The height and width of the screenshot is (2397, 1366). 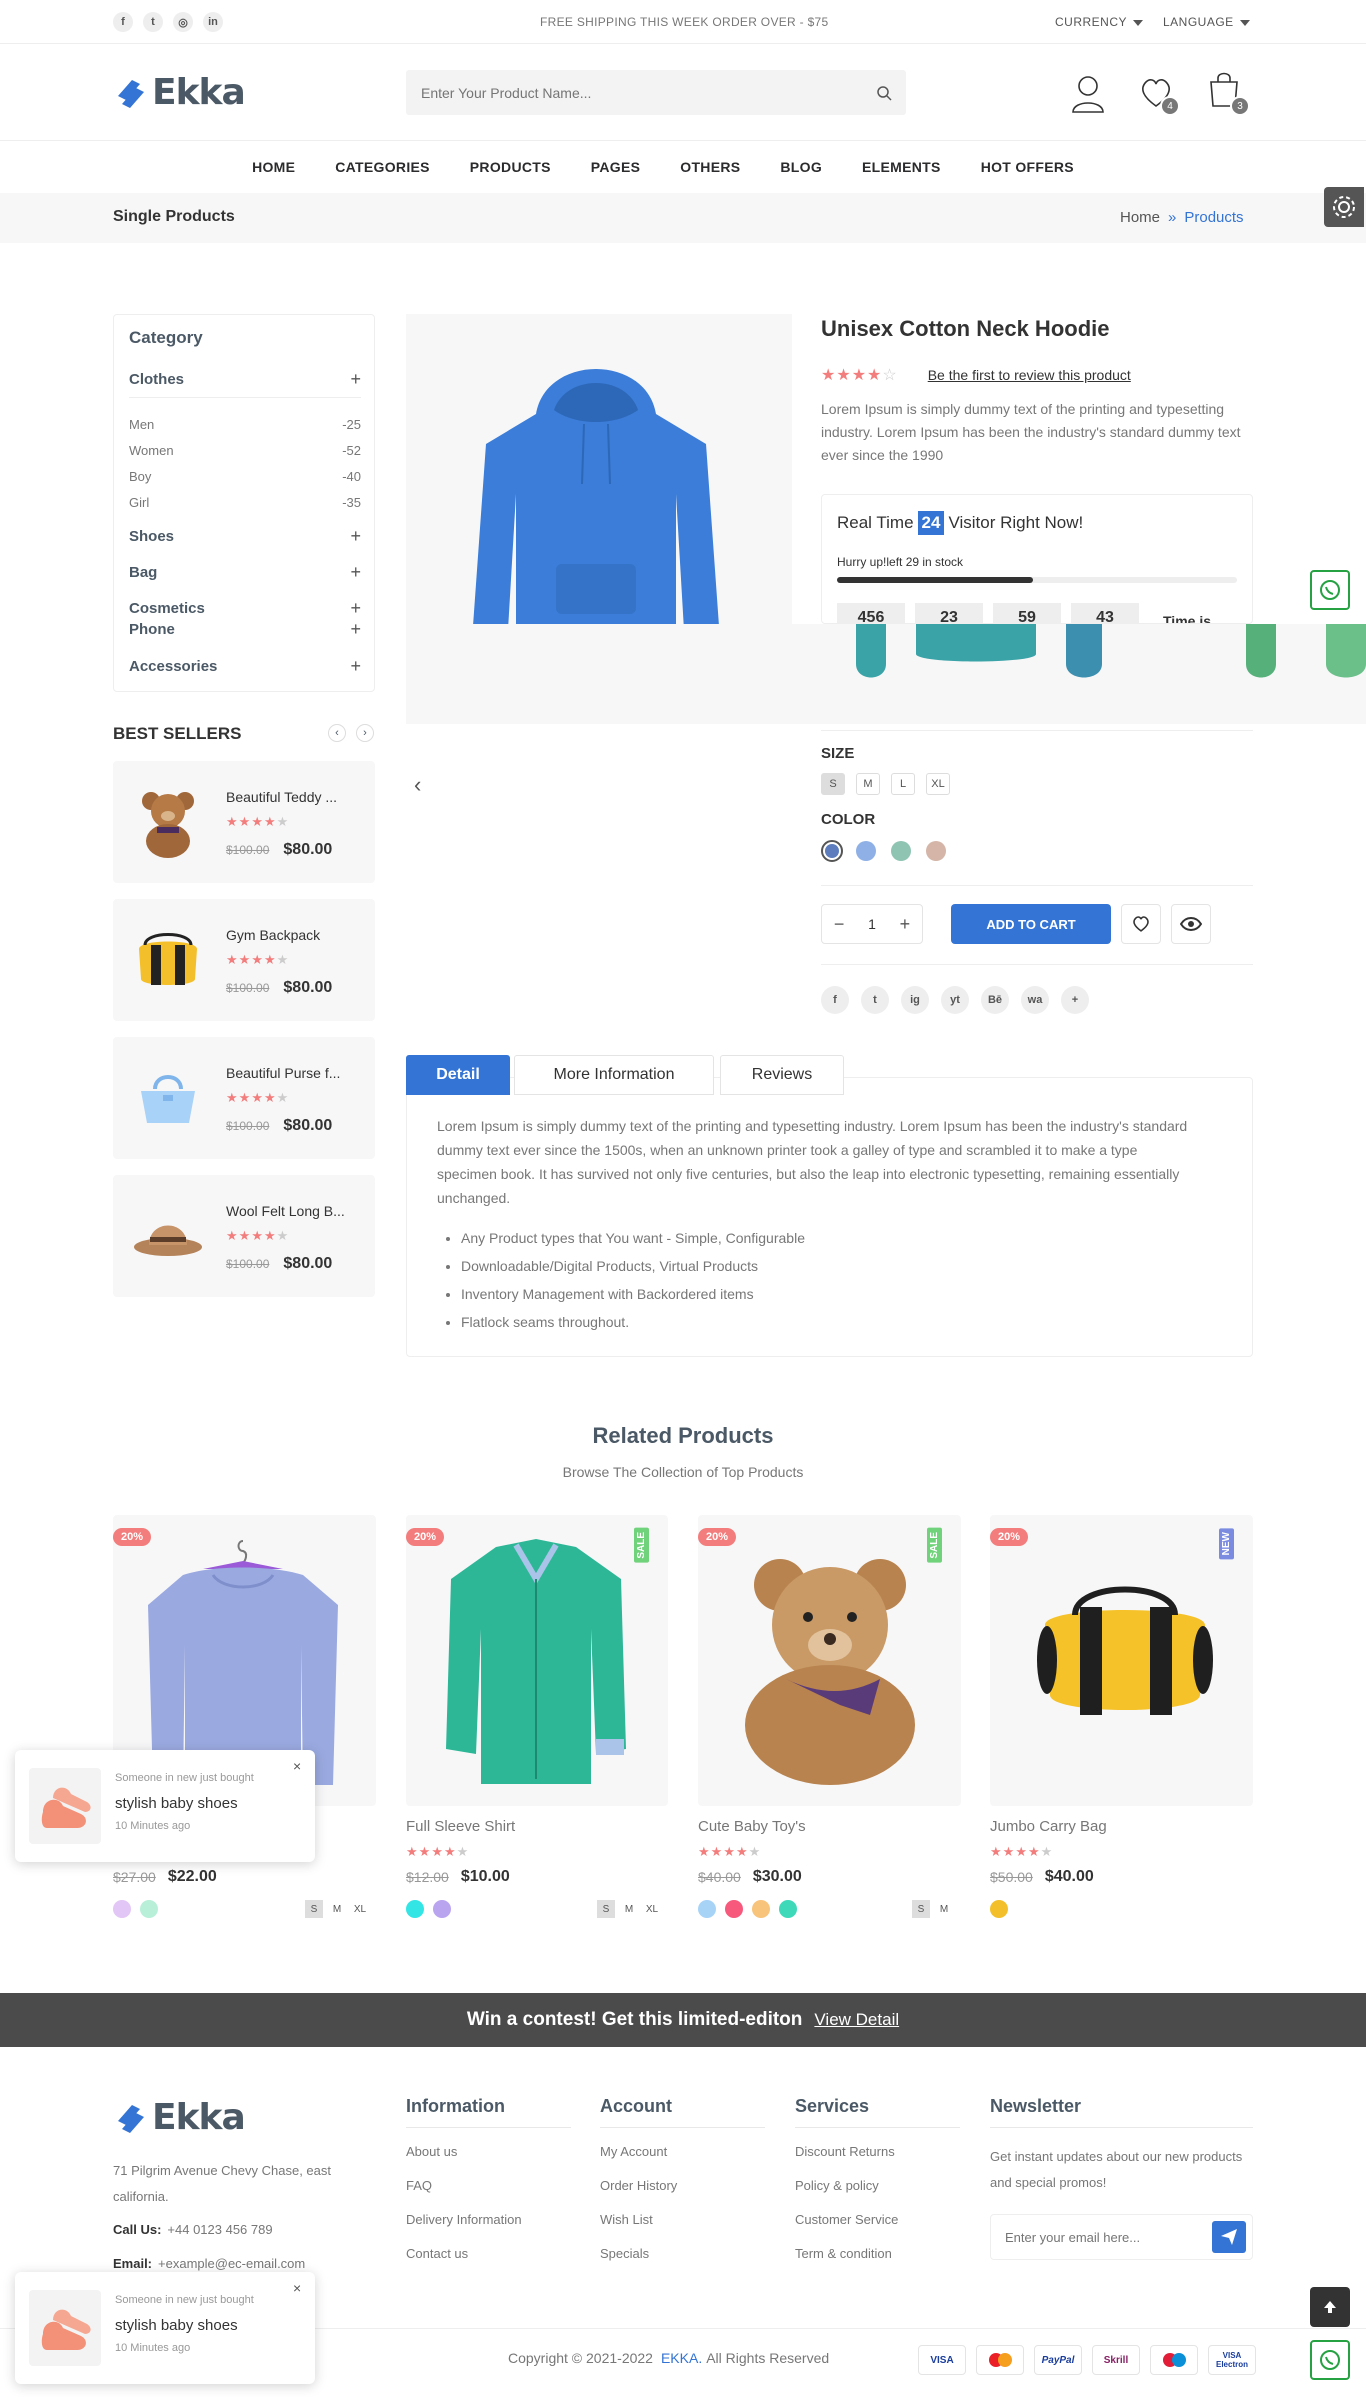 What do you see at coordinates (829, 1660) in the screenshot?
I see `product-card: 20% SALE` at bounding box center [829, 1660].